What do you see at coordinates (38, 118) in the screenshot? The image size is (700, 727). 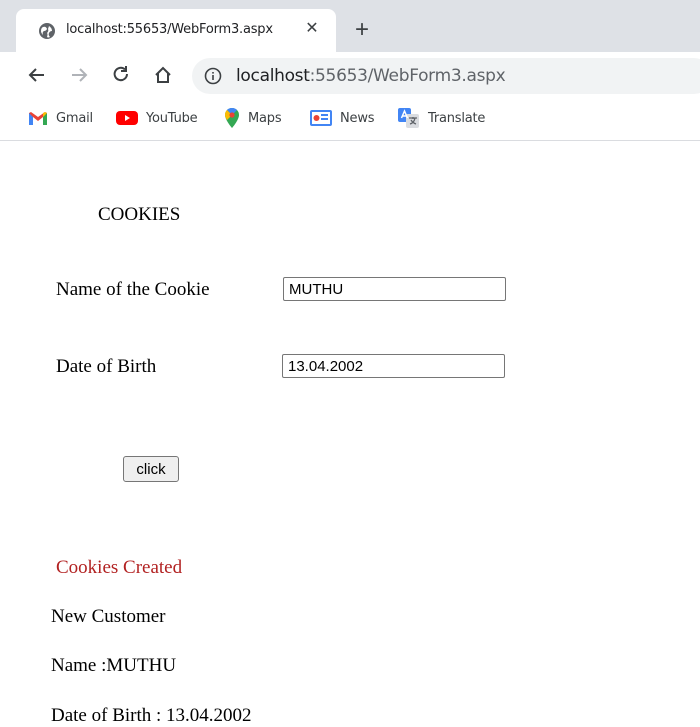 I see `gmail-icon` at bounding box center [38, 118].